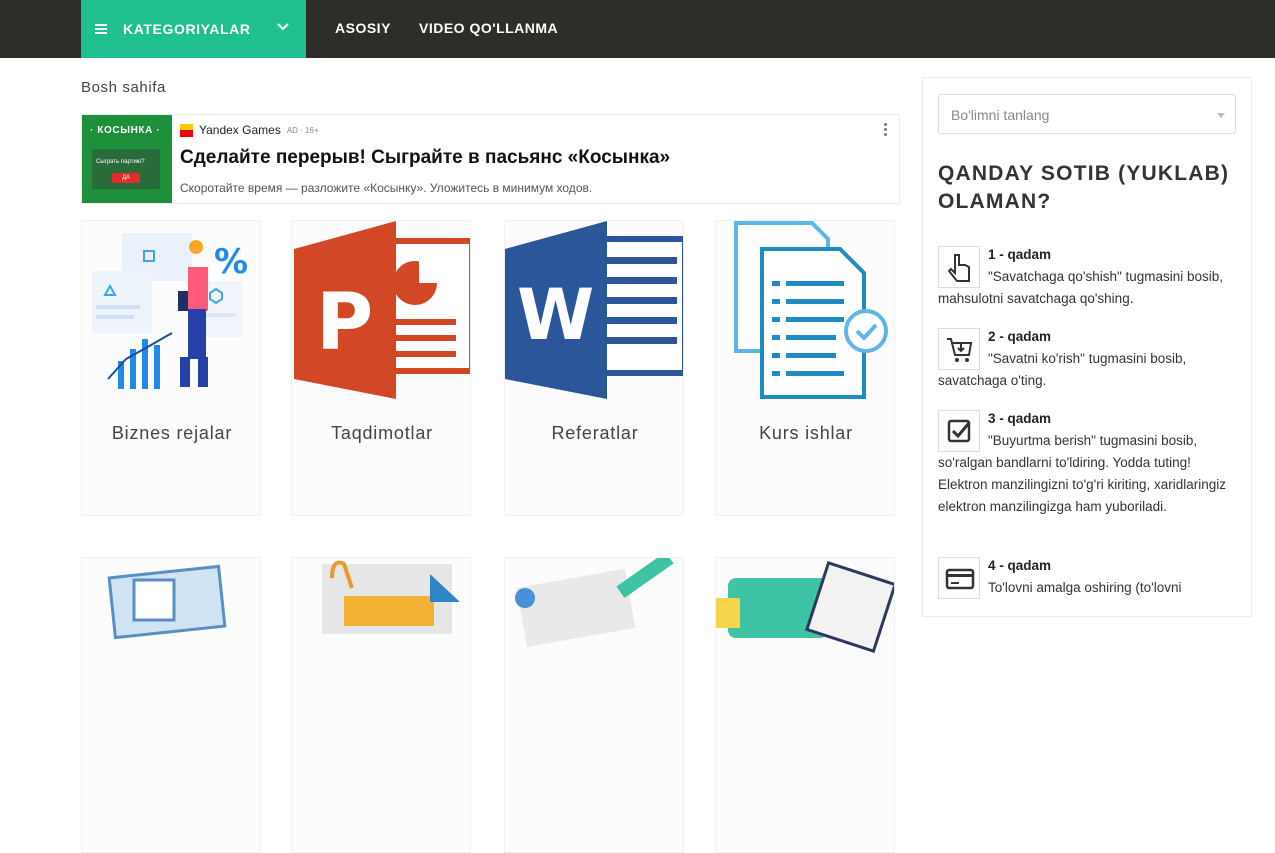 The height and width of the screenshot is (853, 1275). What do you see at coordinates (1020, 336) in the screenshot?
I see `step-number: 2 - qadam` at bounding box center [1020, 336].